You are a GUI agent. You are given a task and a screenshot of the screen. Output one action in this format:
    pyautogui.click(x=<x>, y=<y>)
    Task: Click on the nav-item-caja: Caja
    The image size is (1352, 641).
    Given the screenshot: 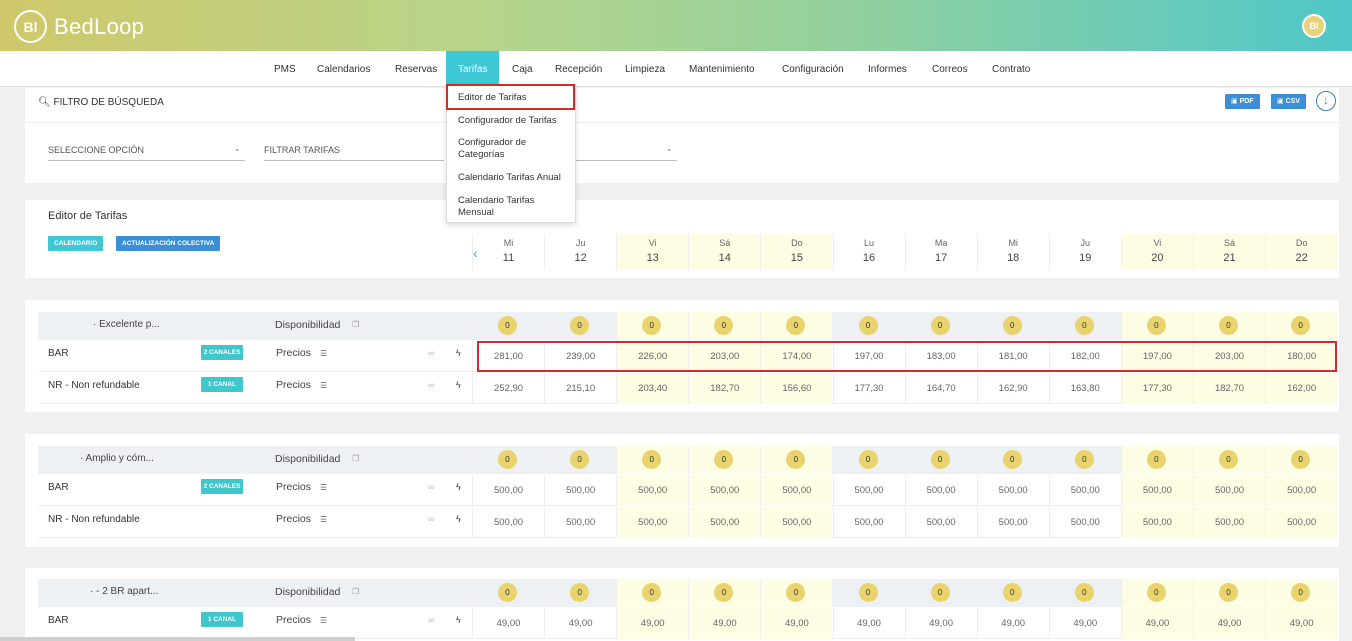 What is the action you would take?
    pyautogui.click(x=522, y=69)
    